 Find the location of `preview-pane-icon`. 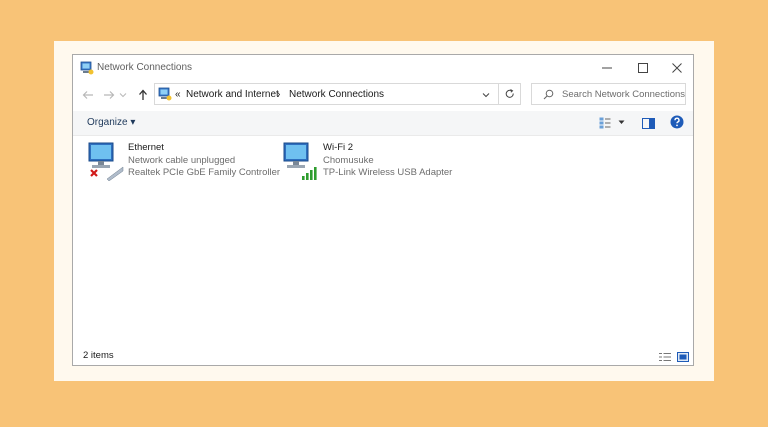

preview-pane-icon is located at coordinates (648, 123).